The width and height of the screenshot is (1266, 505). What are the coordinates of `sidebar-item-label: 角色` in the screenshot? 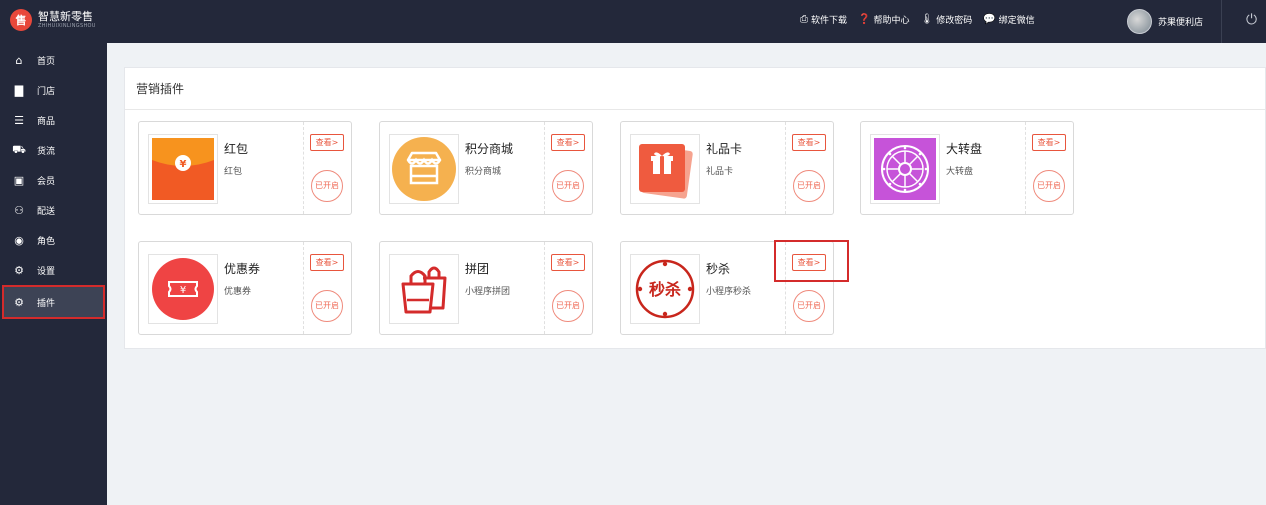 It's located at (46, 241).